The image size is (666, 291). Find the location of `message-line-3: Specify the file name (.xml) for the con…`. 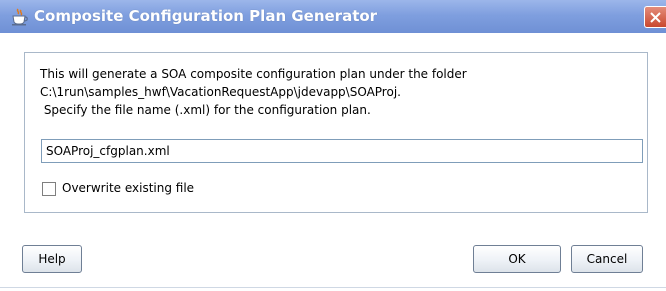

message-line-3: Specify the file name (.xml) for the con… is located at coordinates (205, 110).